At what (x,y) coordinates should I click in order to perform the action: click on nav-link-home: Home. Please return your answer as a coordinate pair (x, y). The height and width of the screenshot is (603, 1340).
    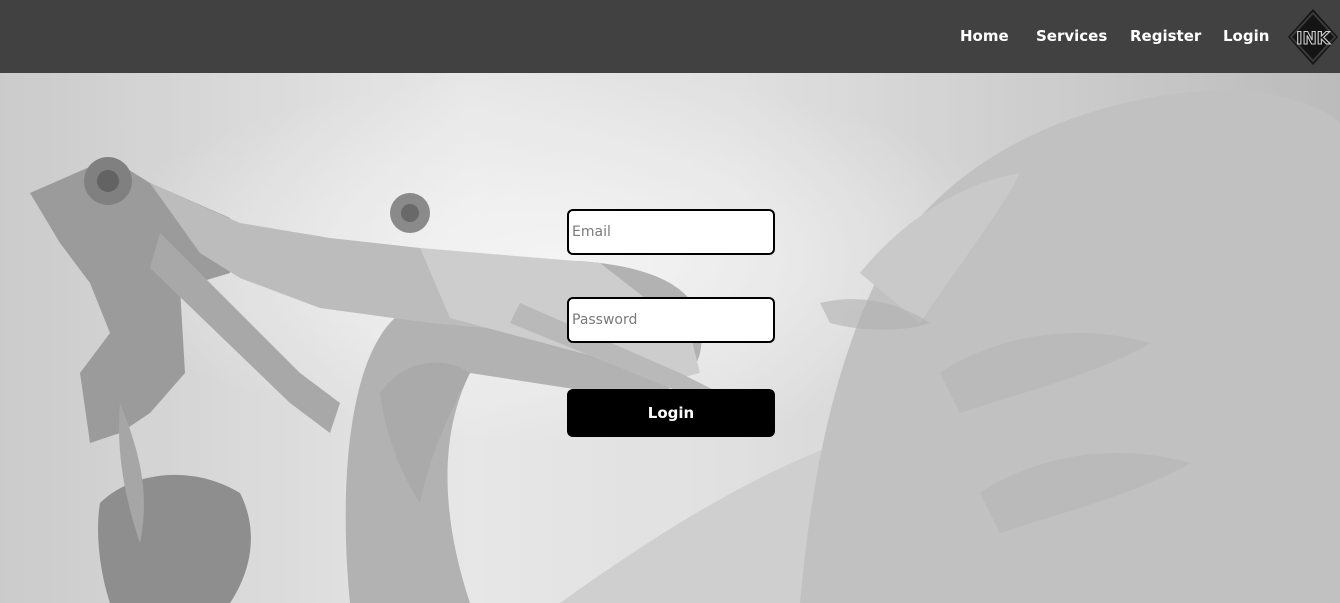
    Looking at the image, I should click on (984, 36).